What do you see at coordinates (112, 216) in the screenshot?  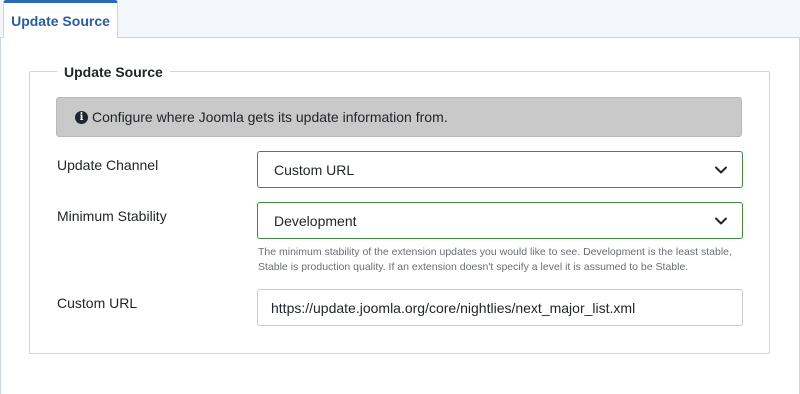 I see `minimum-stability-label: Minimum Stability` at bounding box center [112, 216].